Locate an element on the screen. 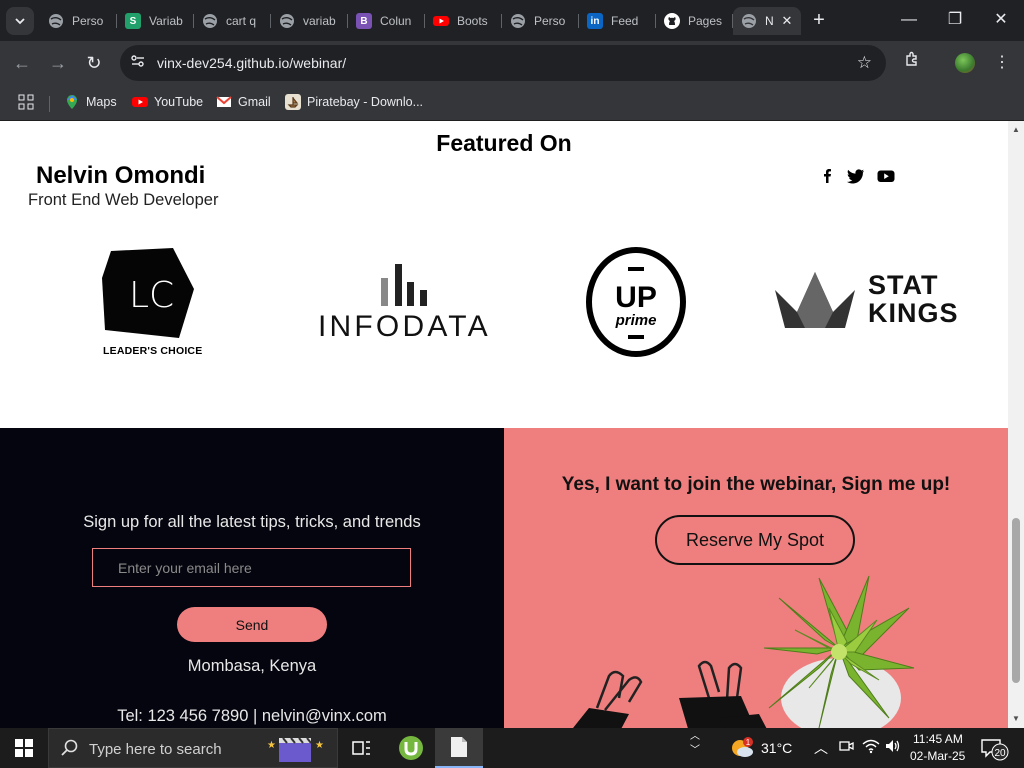 The height and width of the screenshot is (768, 1024). maps-icon is located at coordinates (72, 102).